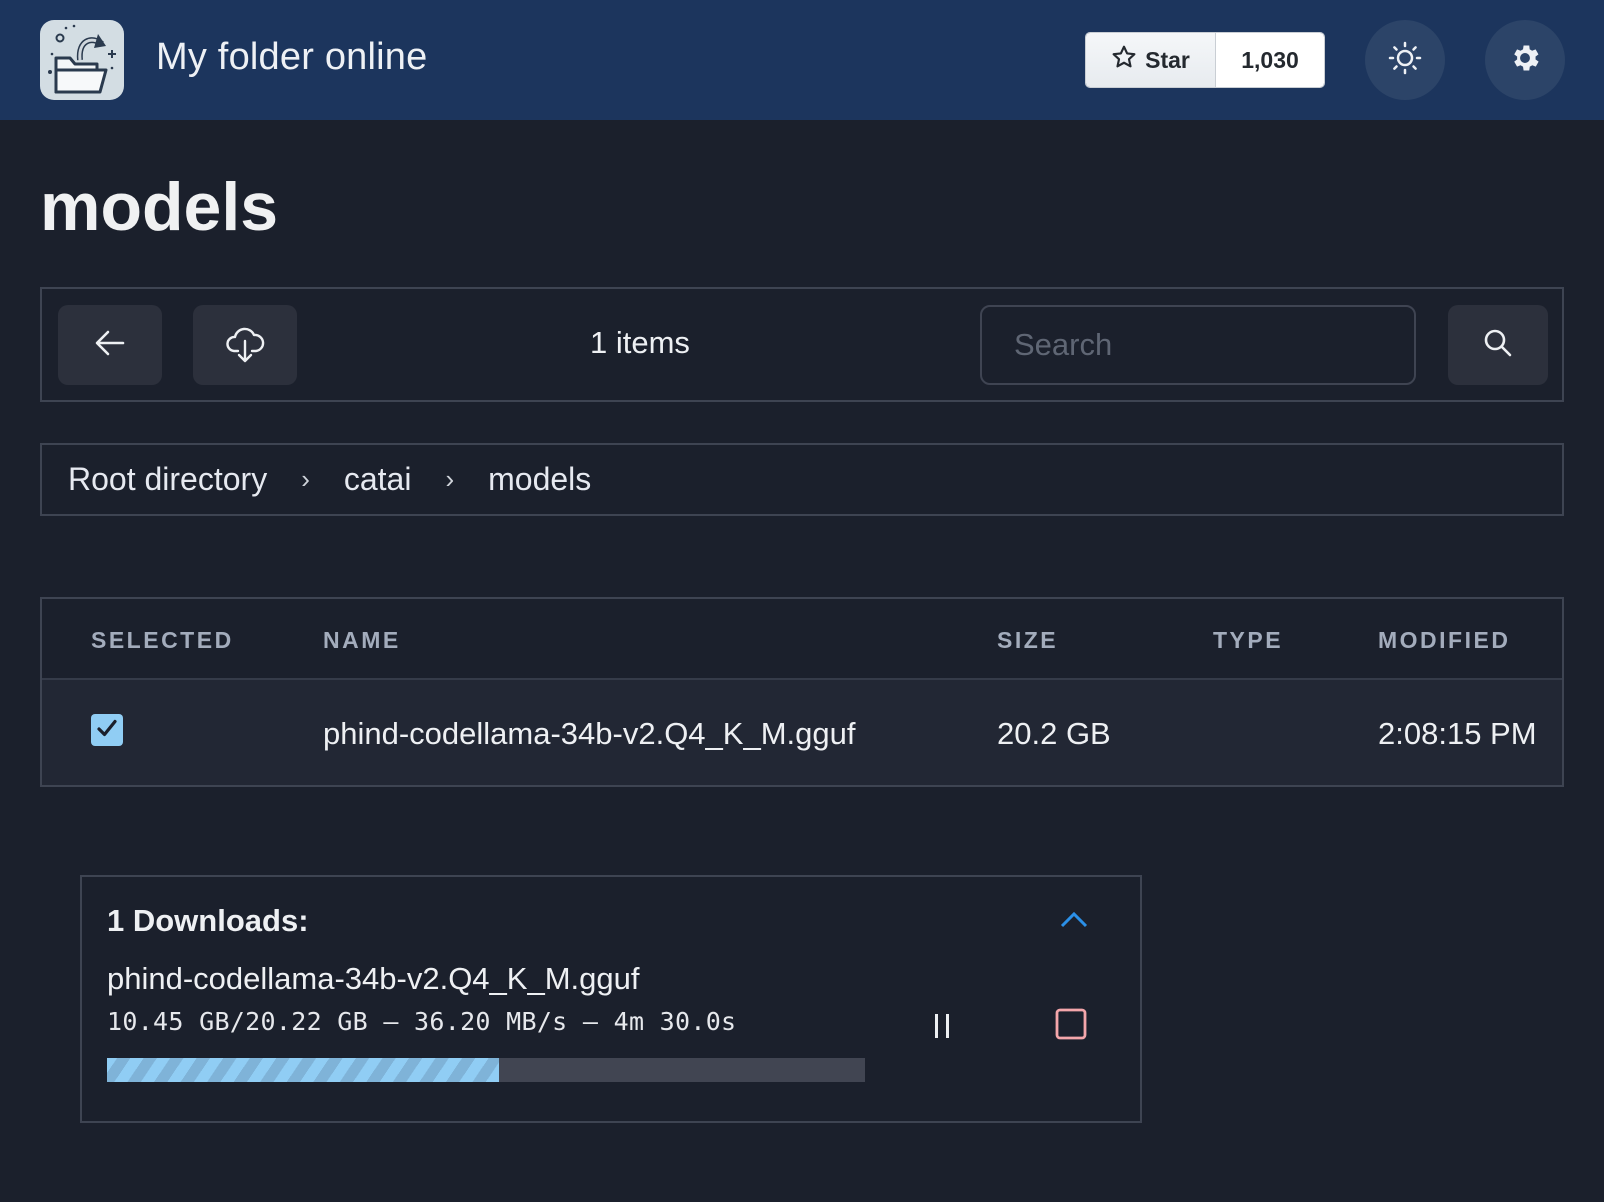 This screenshot has height=1202, width=1604. What do you see at coordinates (802, 60) in the screenshot?
I see `app-header: My folder online Star 1,030` at bounding box center [802, 60].